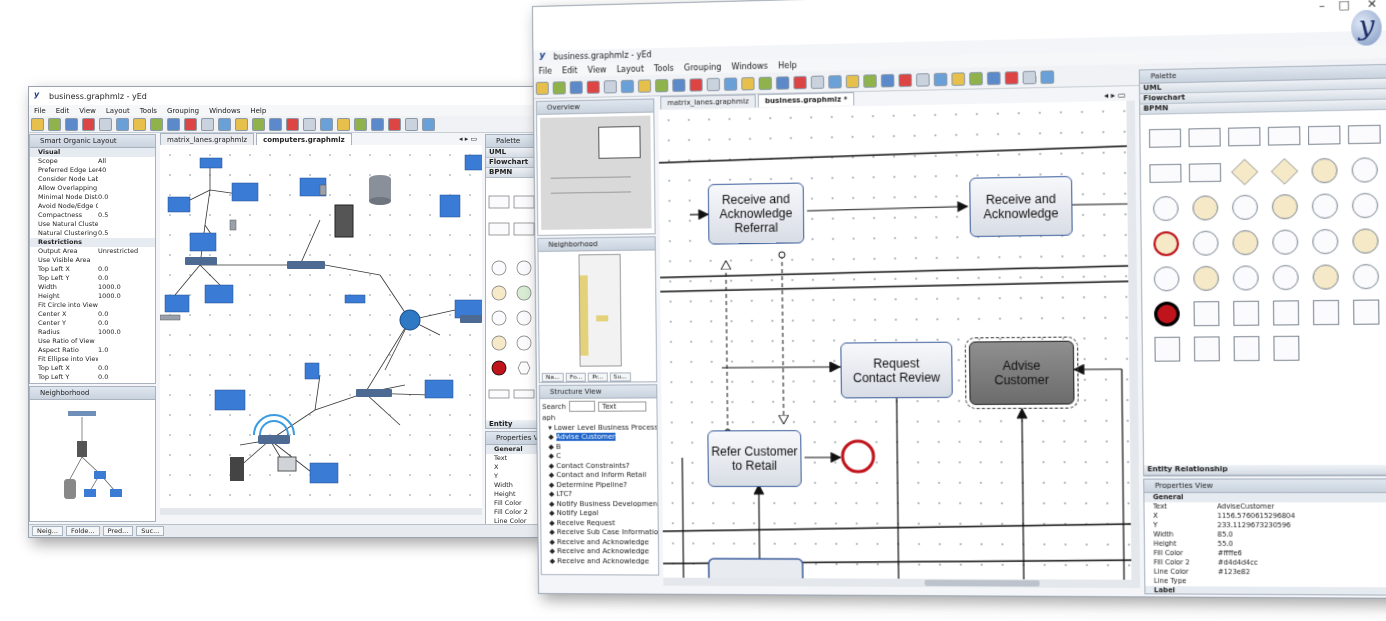  What do you see at coordinates (92, 323) in the screenshot?
I see `property-row: Center Y 0.0` at bounding box center [92, 323].